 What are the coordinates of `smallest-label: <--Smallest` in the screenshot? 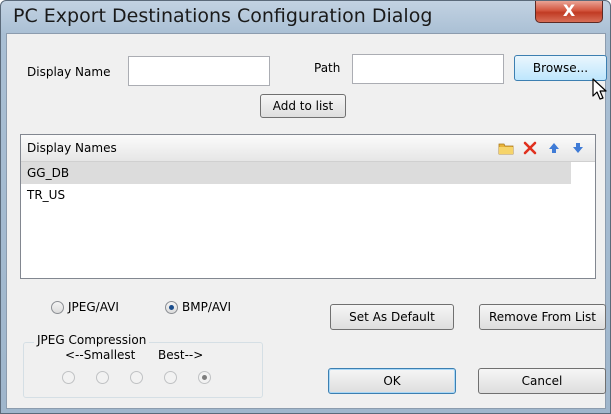 It's located at (100, 355).